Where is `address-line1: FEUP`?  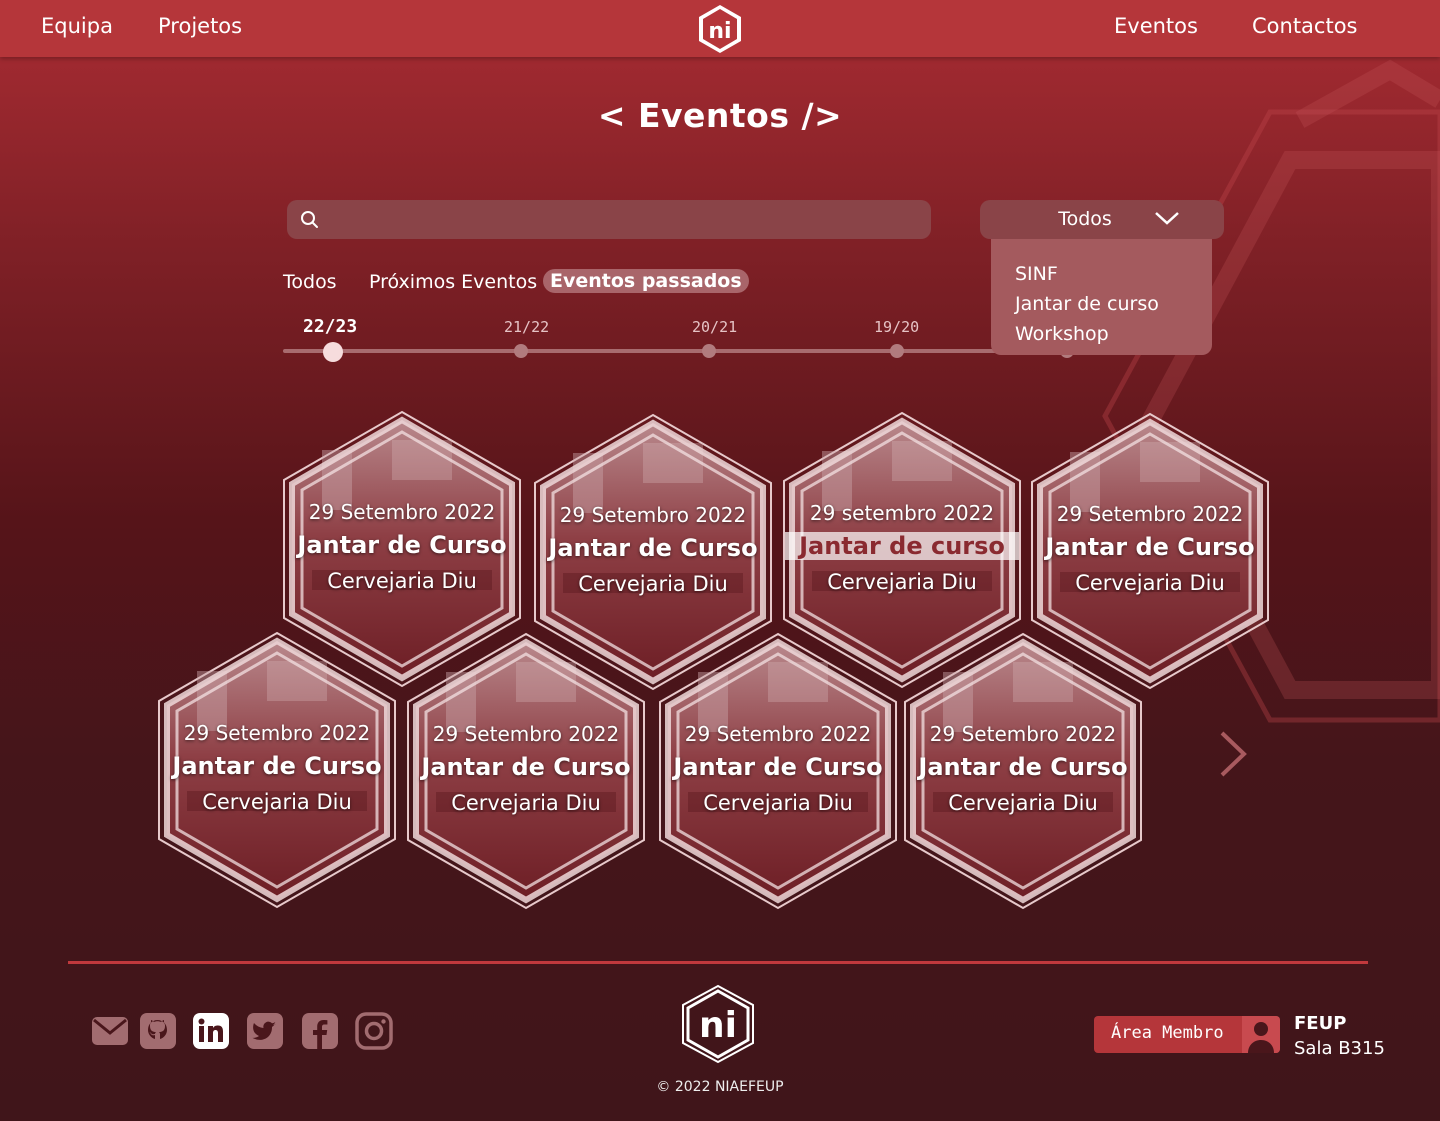
address-line1: FEUP is located at coordinates (1320, 1023).